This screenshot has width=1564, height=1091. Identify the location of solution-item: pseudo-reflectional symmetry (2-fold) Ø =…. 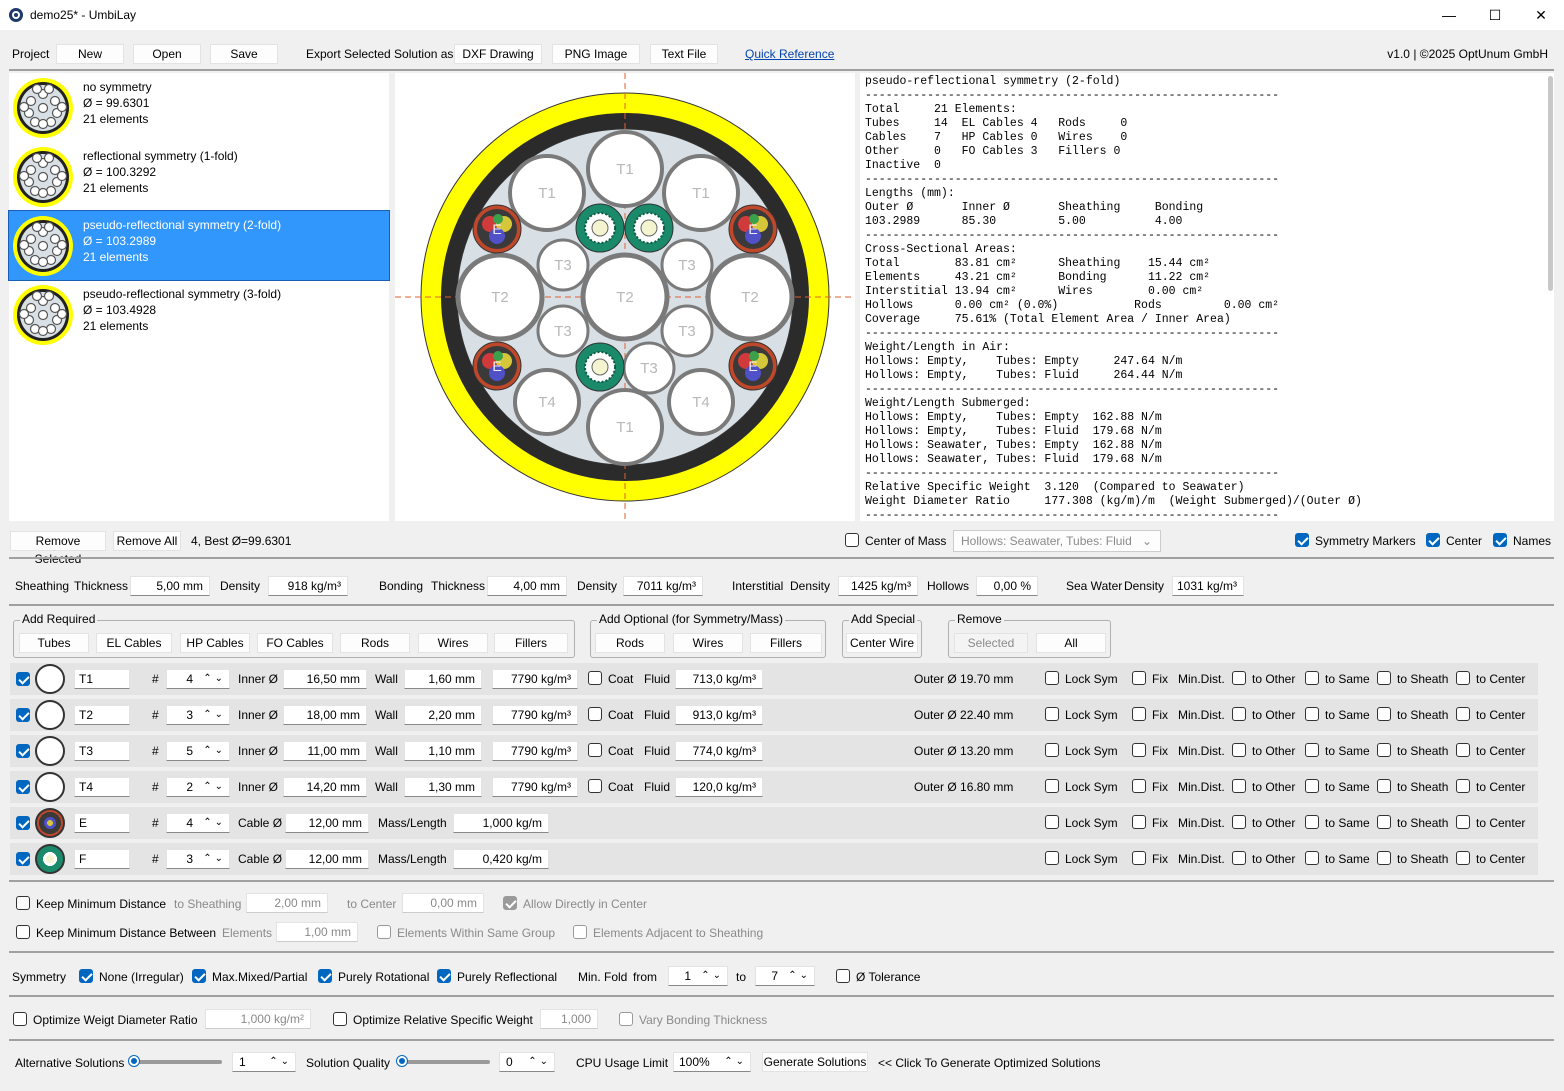
(199, 245).